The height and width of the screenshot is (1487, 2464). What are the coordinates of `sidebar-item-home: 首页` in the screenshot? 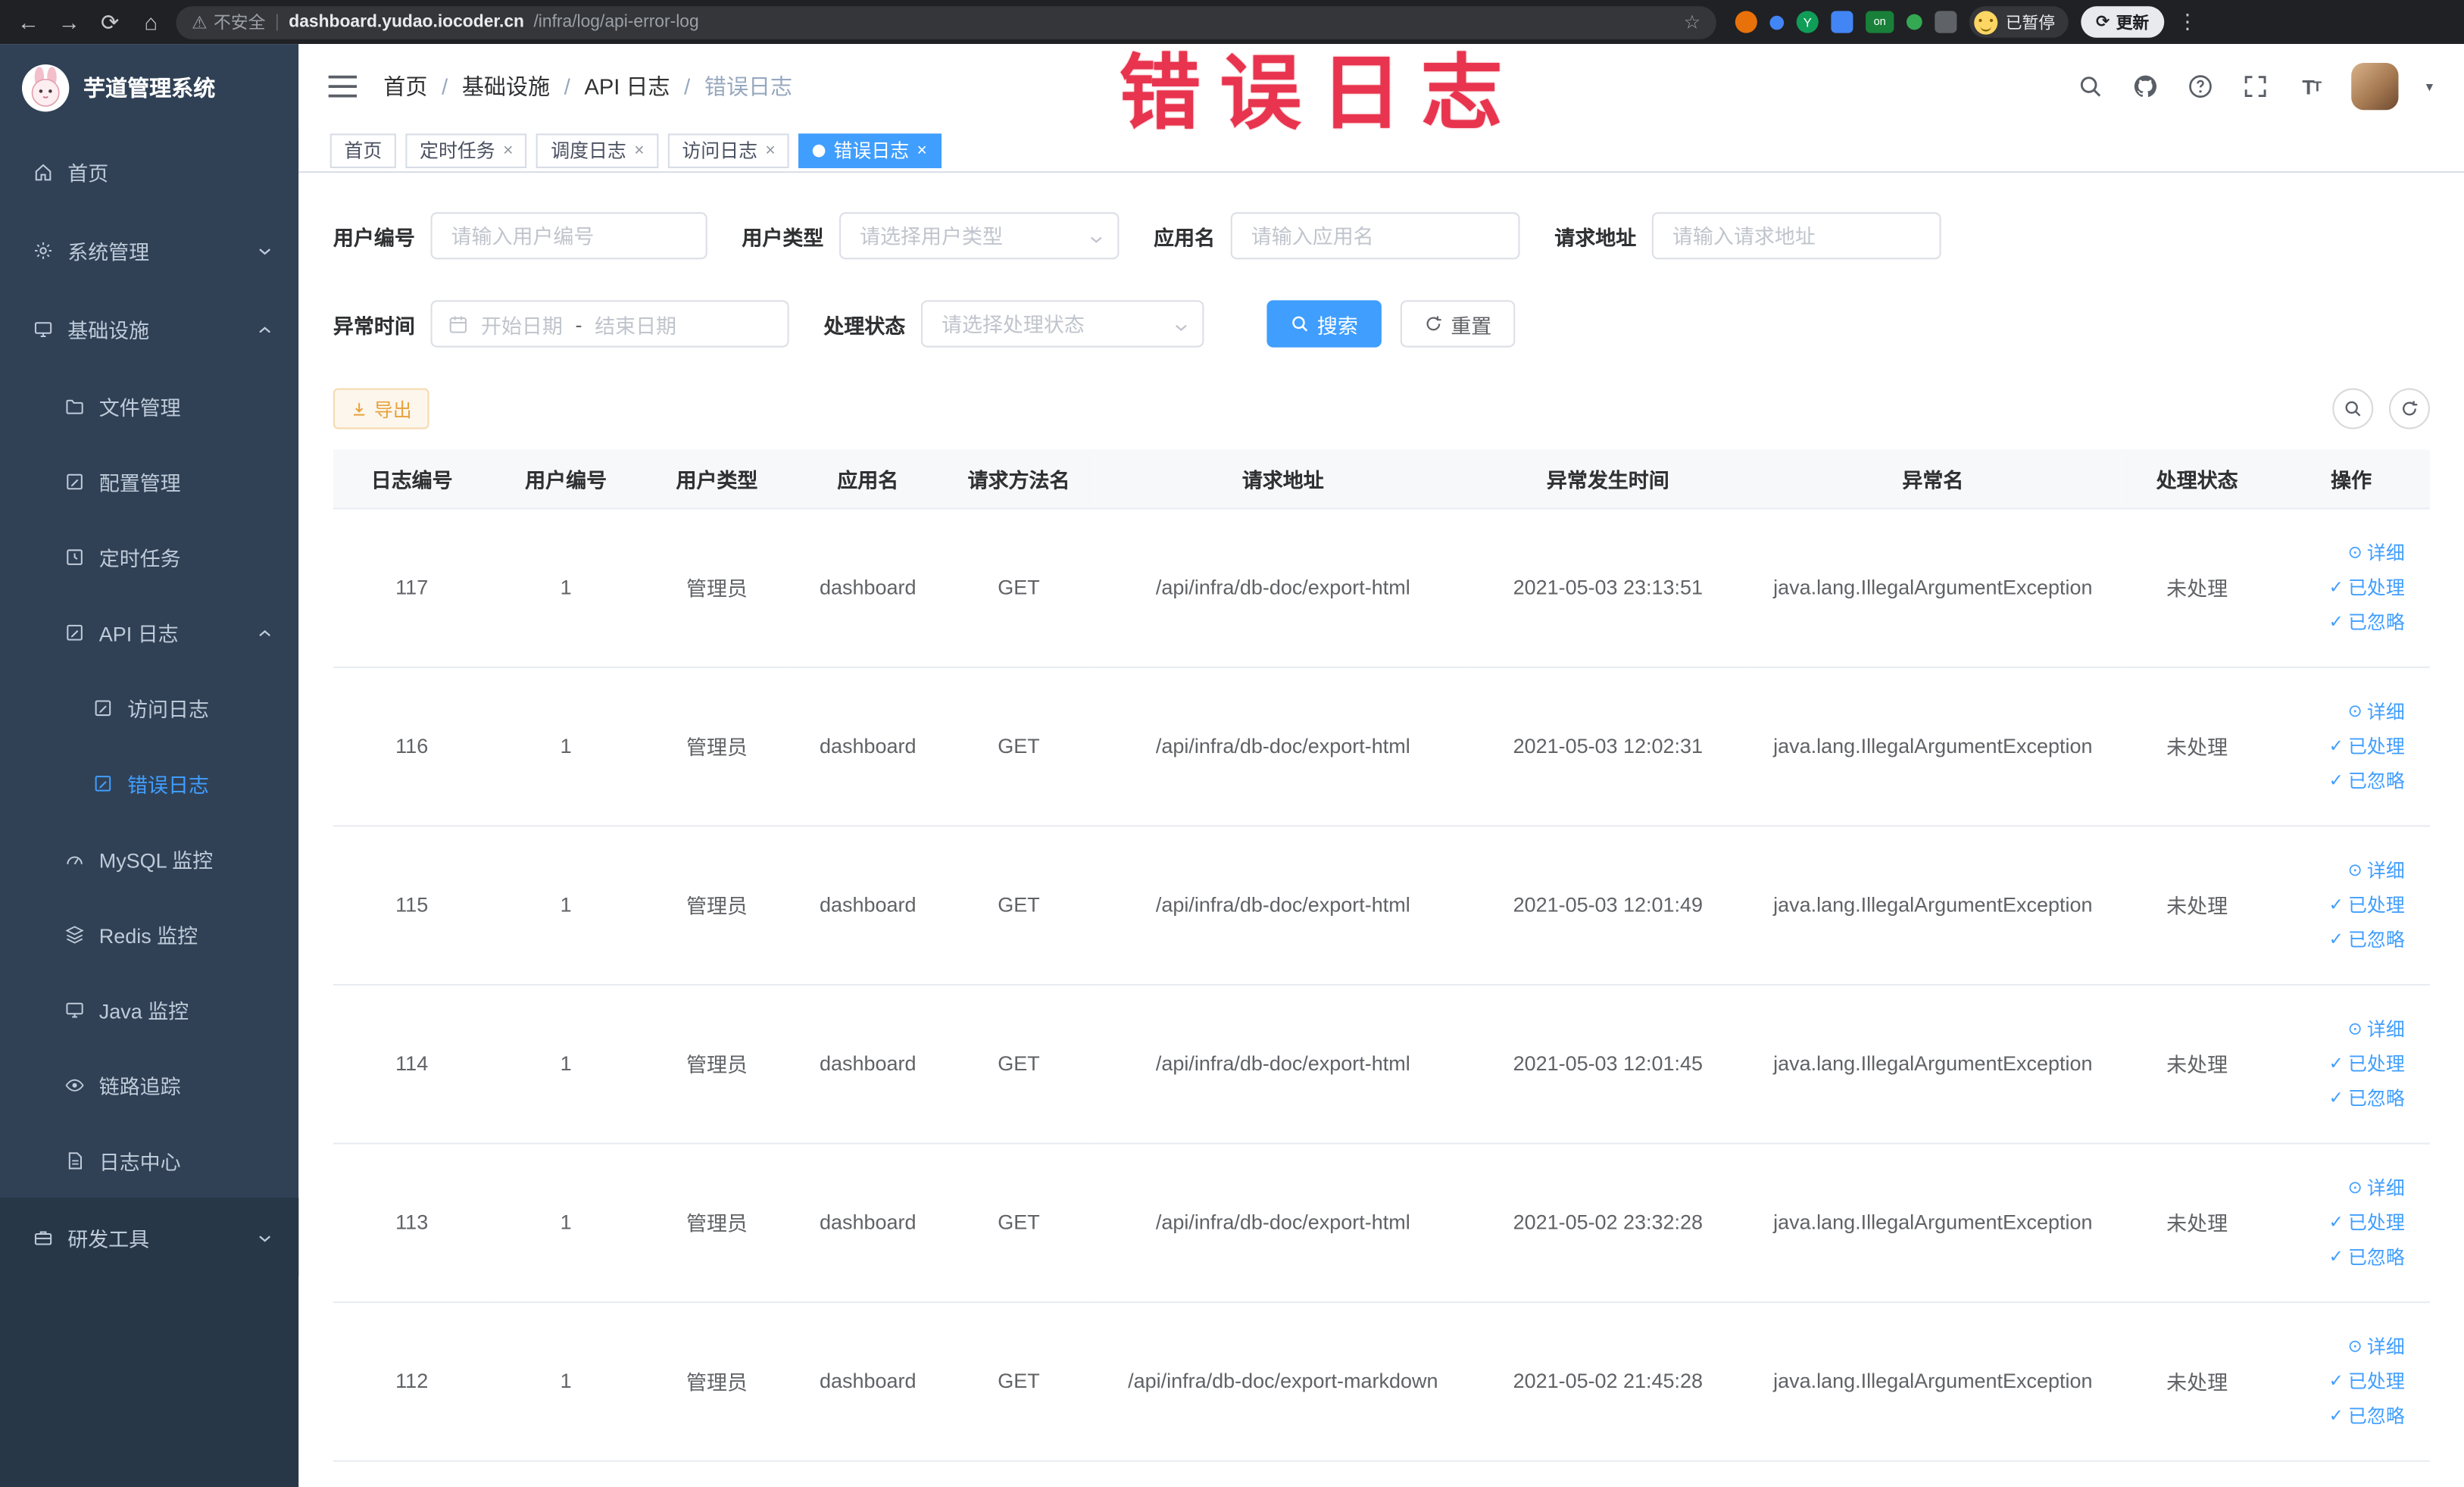 It's located at (149, 171).